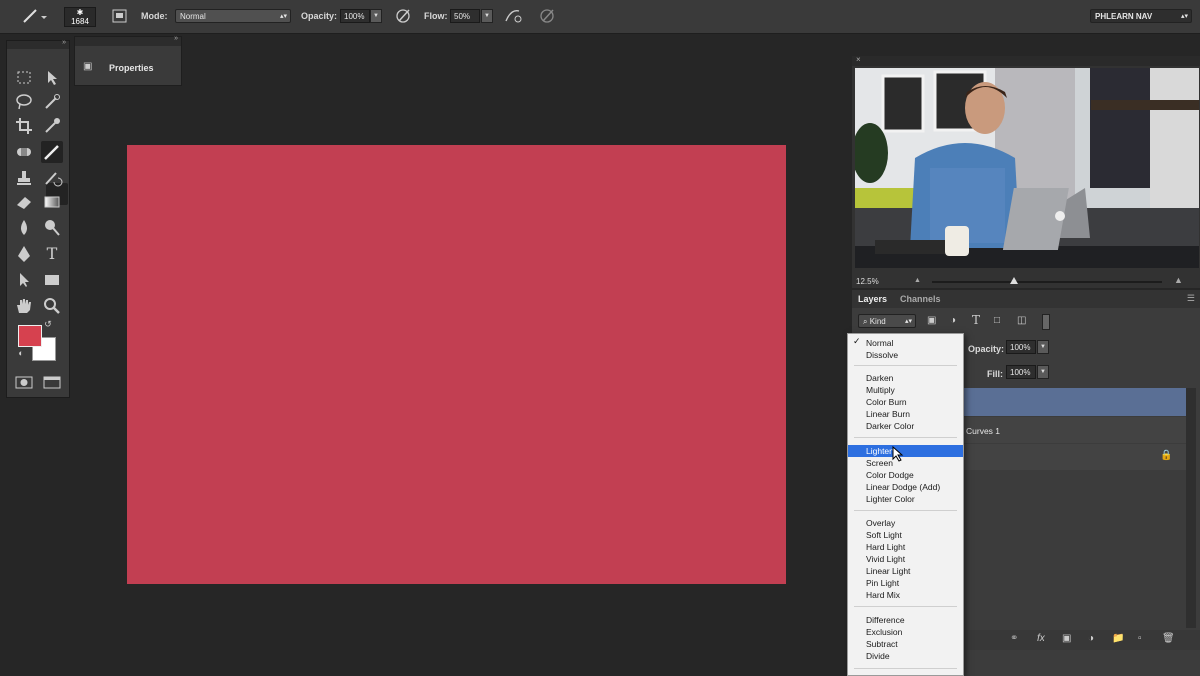  Describe the element at coordinates (120, 16) in the screenshot. I see `brush-panel-toggle-icon` at that location.